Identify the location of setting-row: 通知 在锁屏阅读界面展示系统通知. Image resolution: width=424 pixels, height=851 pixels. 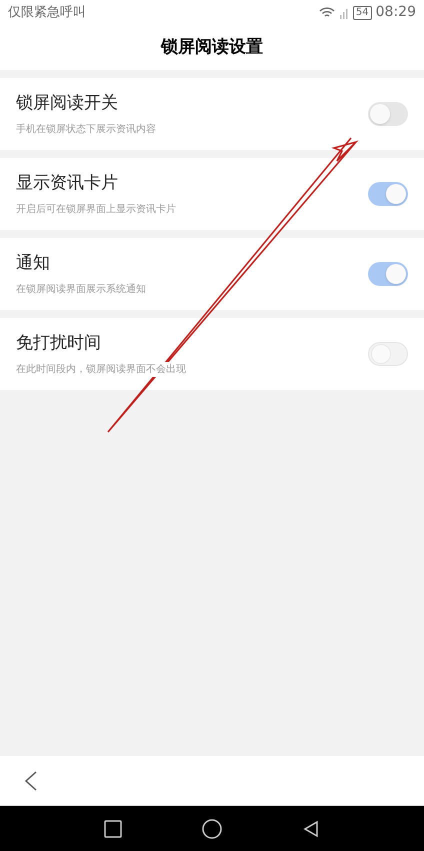
(212, 274).